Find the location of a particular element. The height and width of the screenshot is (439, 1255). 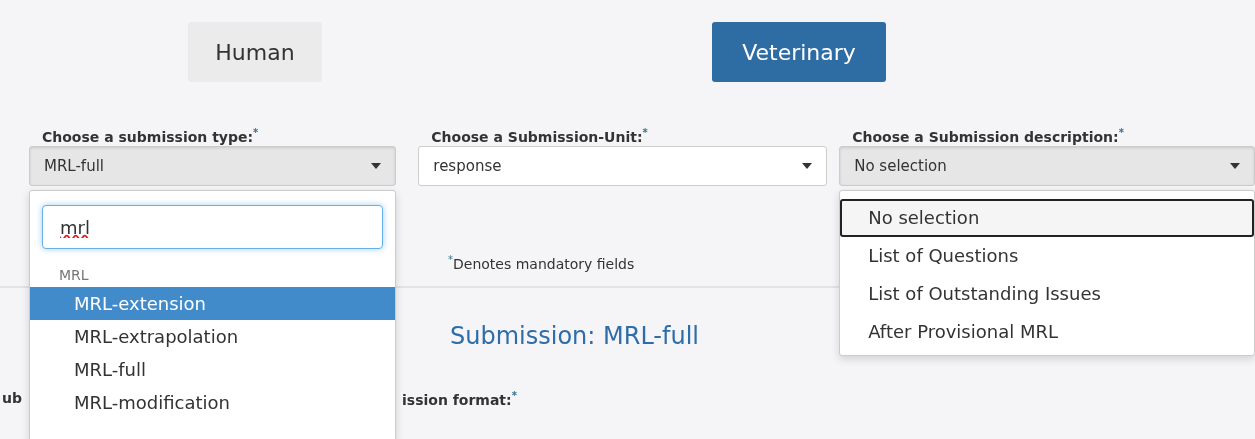

dropdown-option: MRL-extension is located at coordinates (213, 303).